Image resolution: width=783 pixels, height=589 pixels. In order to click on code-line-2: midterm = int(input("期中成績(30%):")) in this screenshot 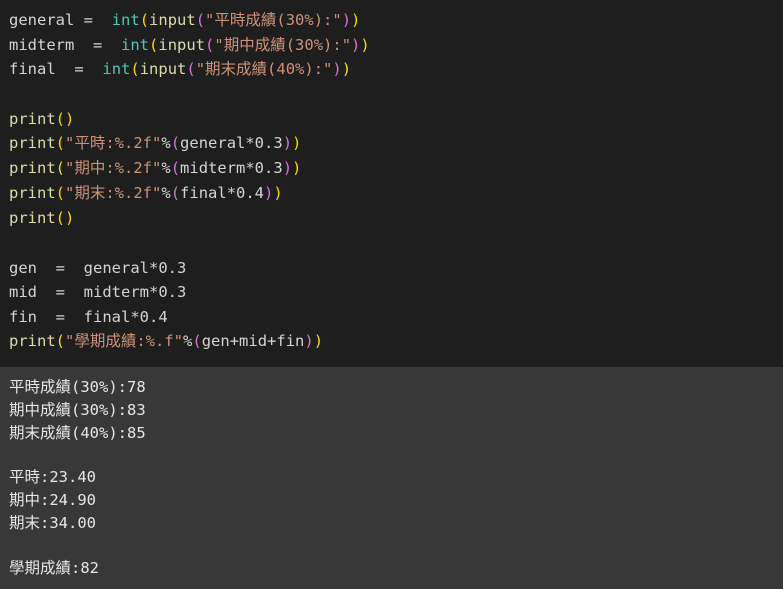, I will do `click(189, 45)`.